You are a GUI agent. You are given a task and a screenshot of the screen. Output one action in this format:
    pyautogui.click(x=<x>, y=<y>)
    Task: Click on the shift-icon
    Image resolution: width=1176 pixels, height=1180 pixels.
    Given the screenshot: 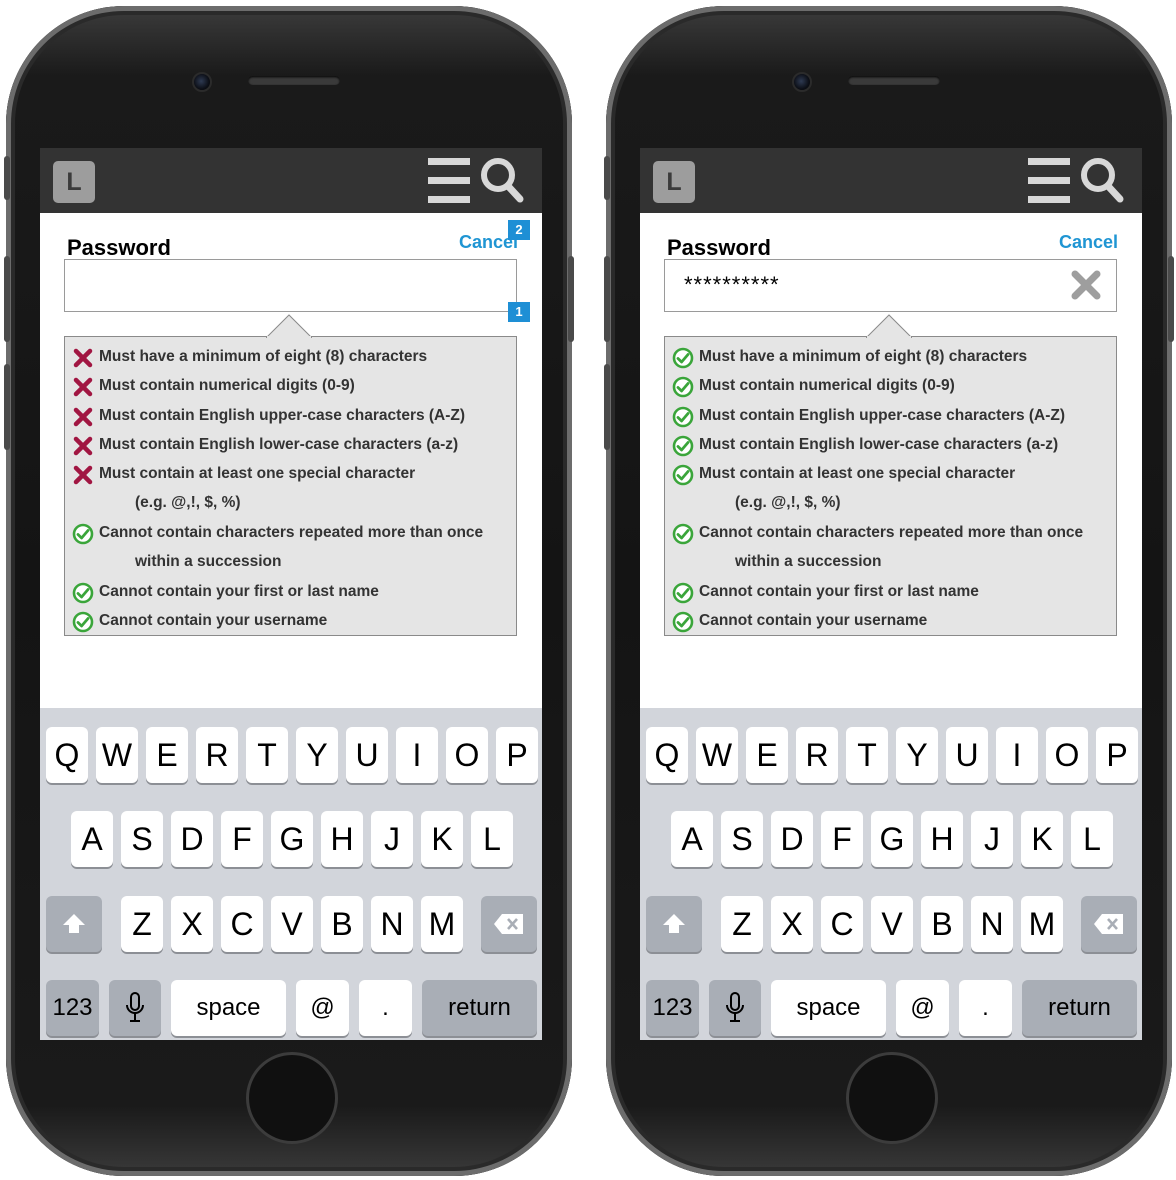 What is the action you would take?
    pyautogui.click(x=74, y=923)
    